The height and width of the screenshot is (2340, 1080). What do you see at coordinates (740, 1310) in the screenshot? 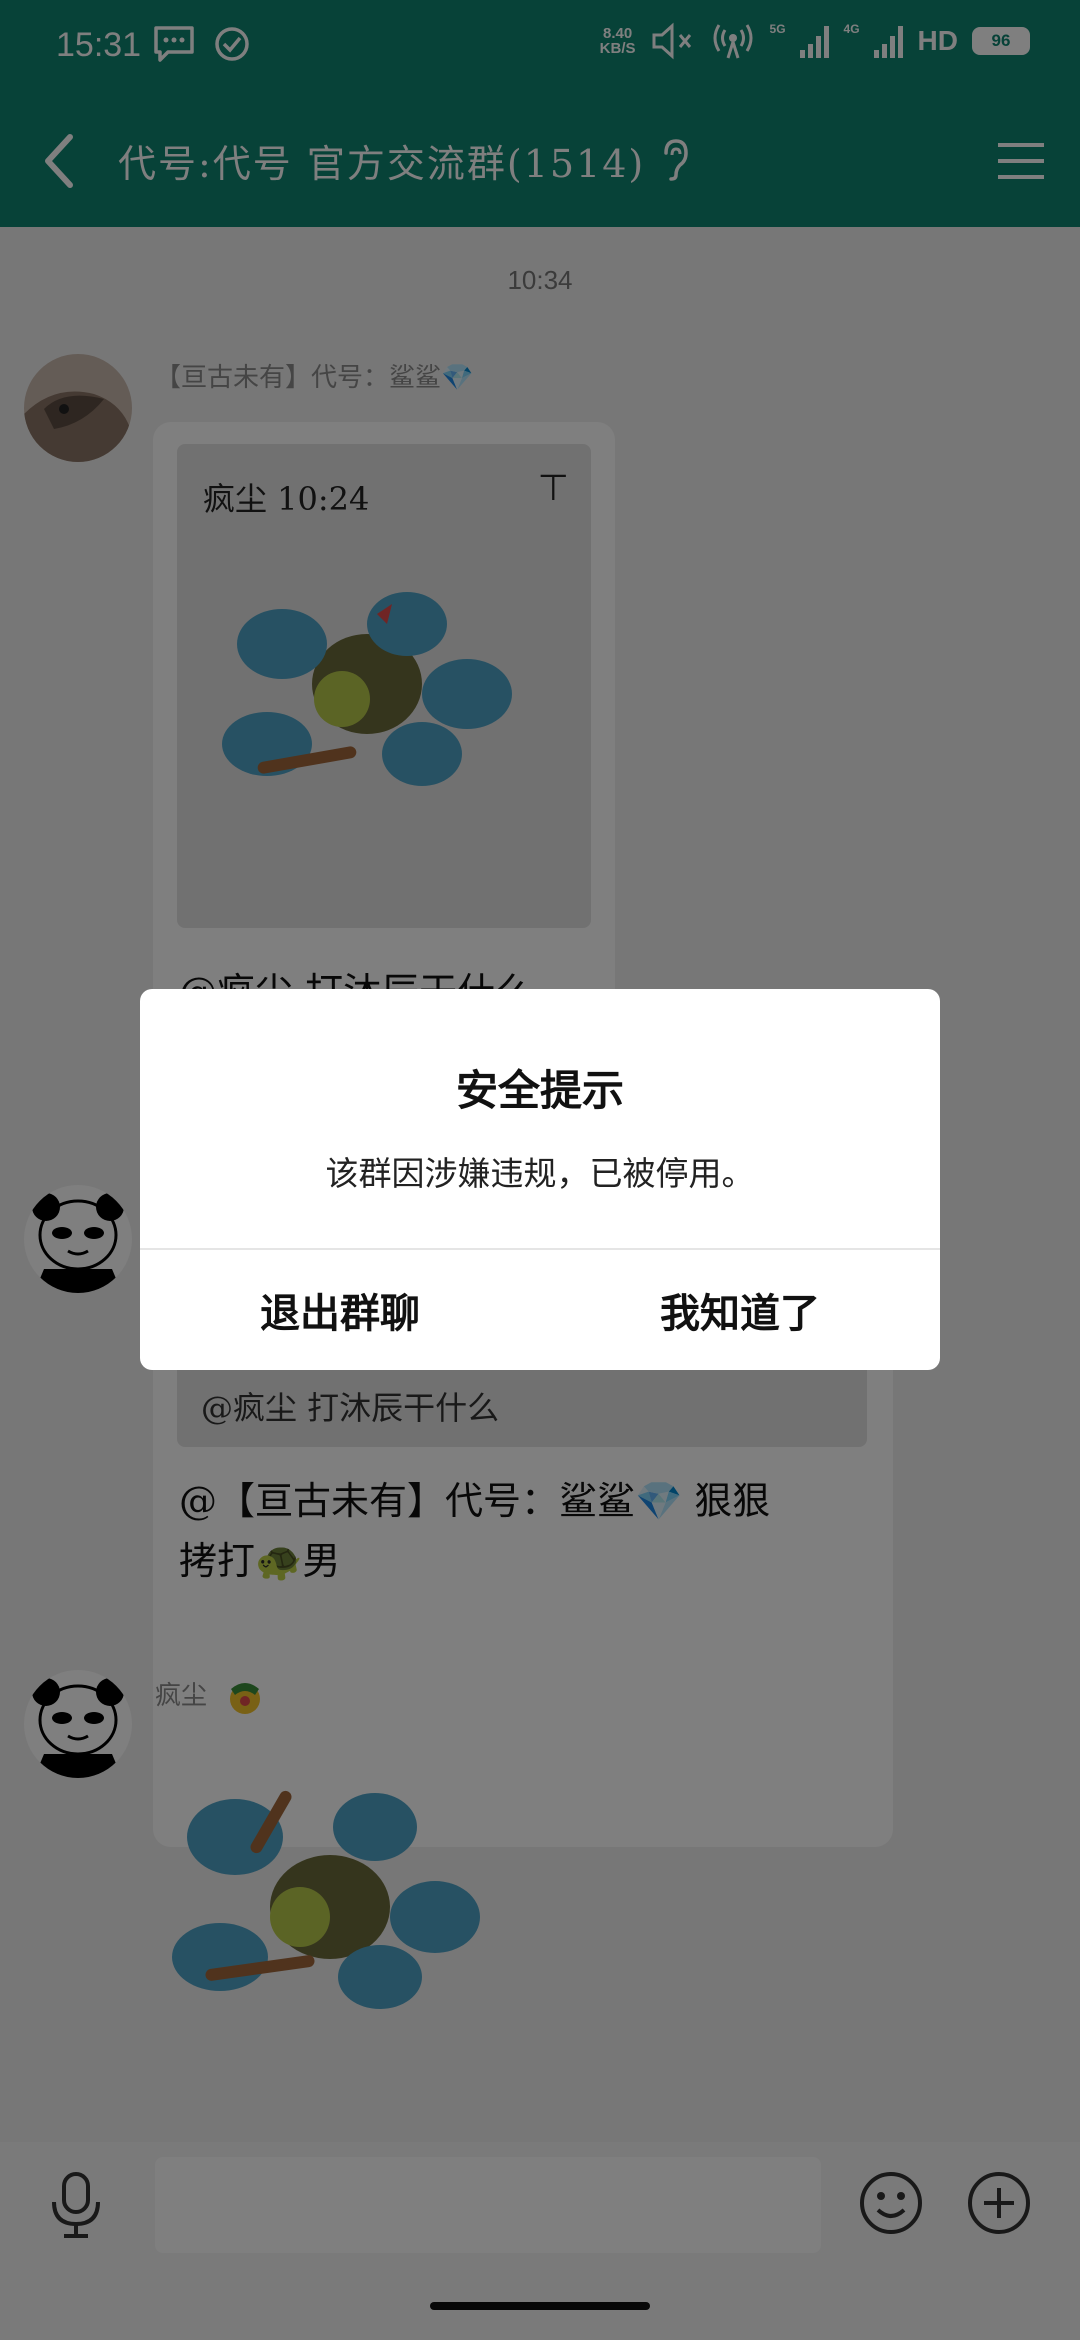
I see `acknowledge-button: 我知道了` at bounding box center [740, 1310].